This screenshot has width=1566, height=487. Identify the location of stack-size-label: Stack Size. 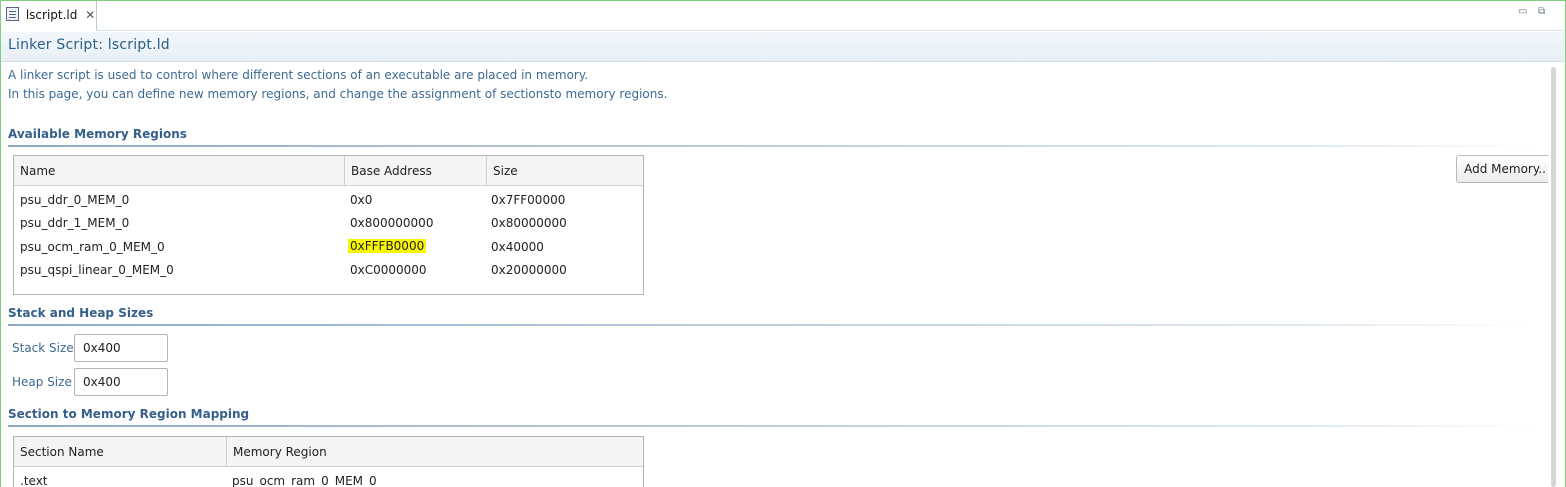
(43, 348).